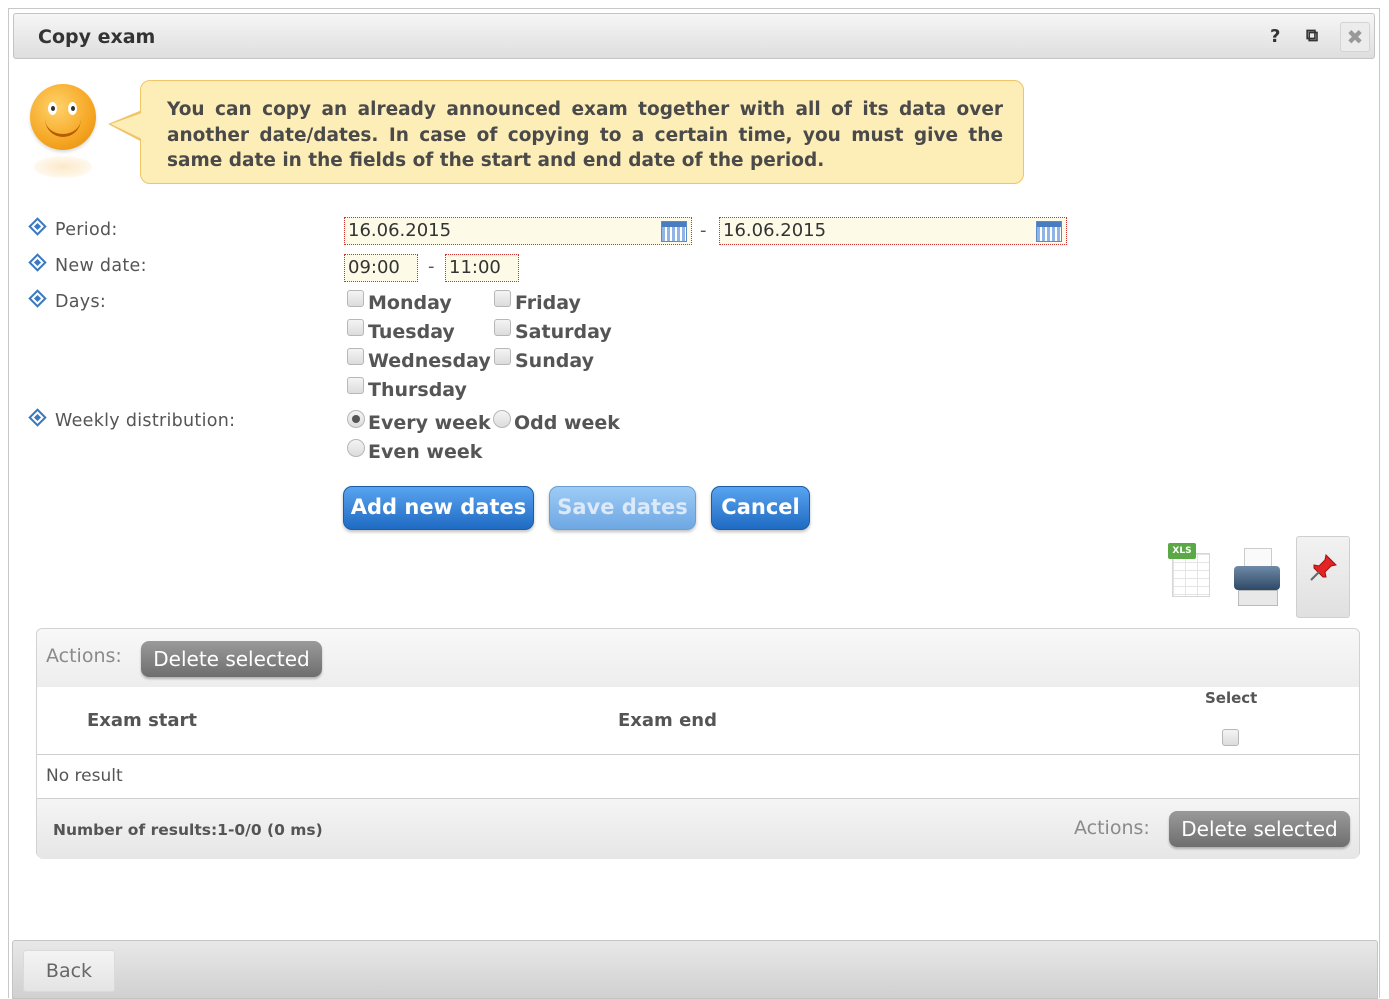 The height and width of the screenshot is (999, 1389). What do you see at coordinates (482, 268) in the screenshot?
I see `time-end-input: 11:00` at bounding box center [482, 268].